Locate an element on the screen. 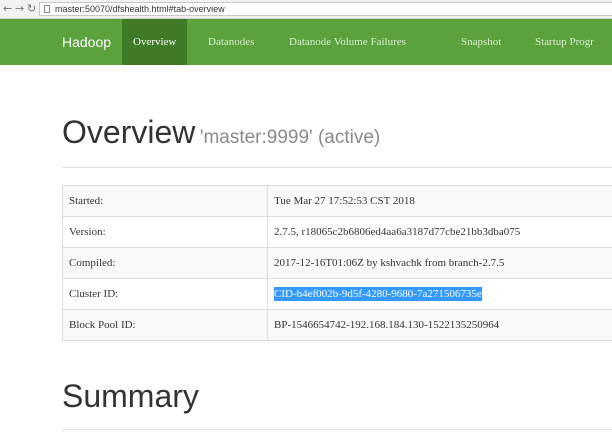 The height and width of the screenshot is (432, 612). namenode-subtitle: 'master:9999' (active) is located at coordinates (290, 137).